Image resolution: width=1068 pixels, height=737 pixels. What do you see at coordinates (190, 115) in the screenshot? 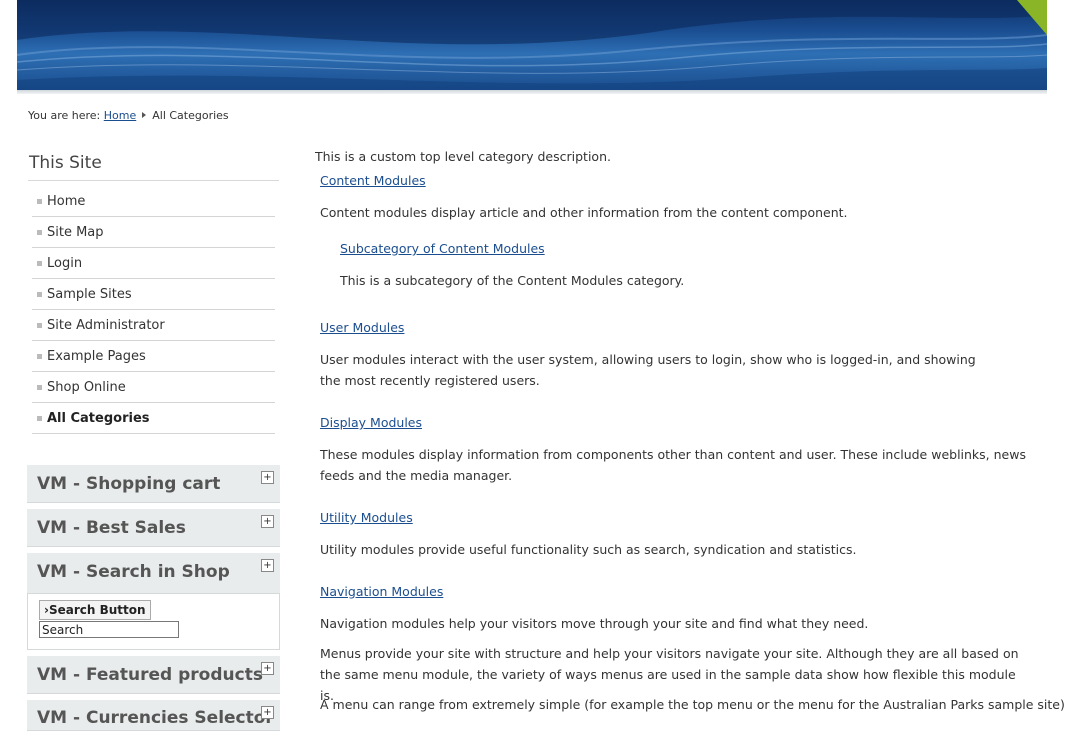
I see `breadcrumb-current: All Categories` at bounding box center [190, 115].